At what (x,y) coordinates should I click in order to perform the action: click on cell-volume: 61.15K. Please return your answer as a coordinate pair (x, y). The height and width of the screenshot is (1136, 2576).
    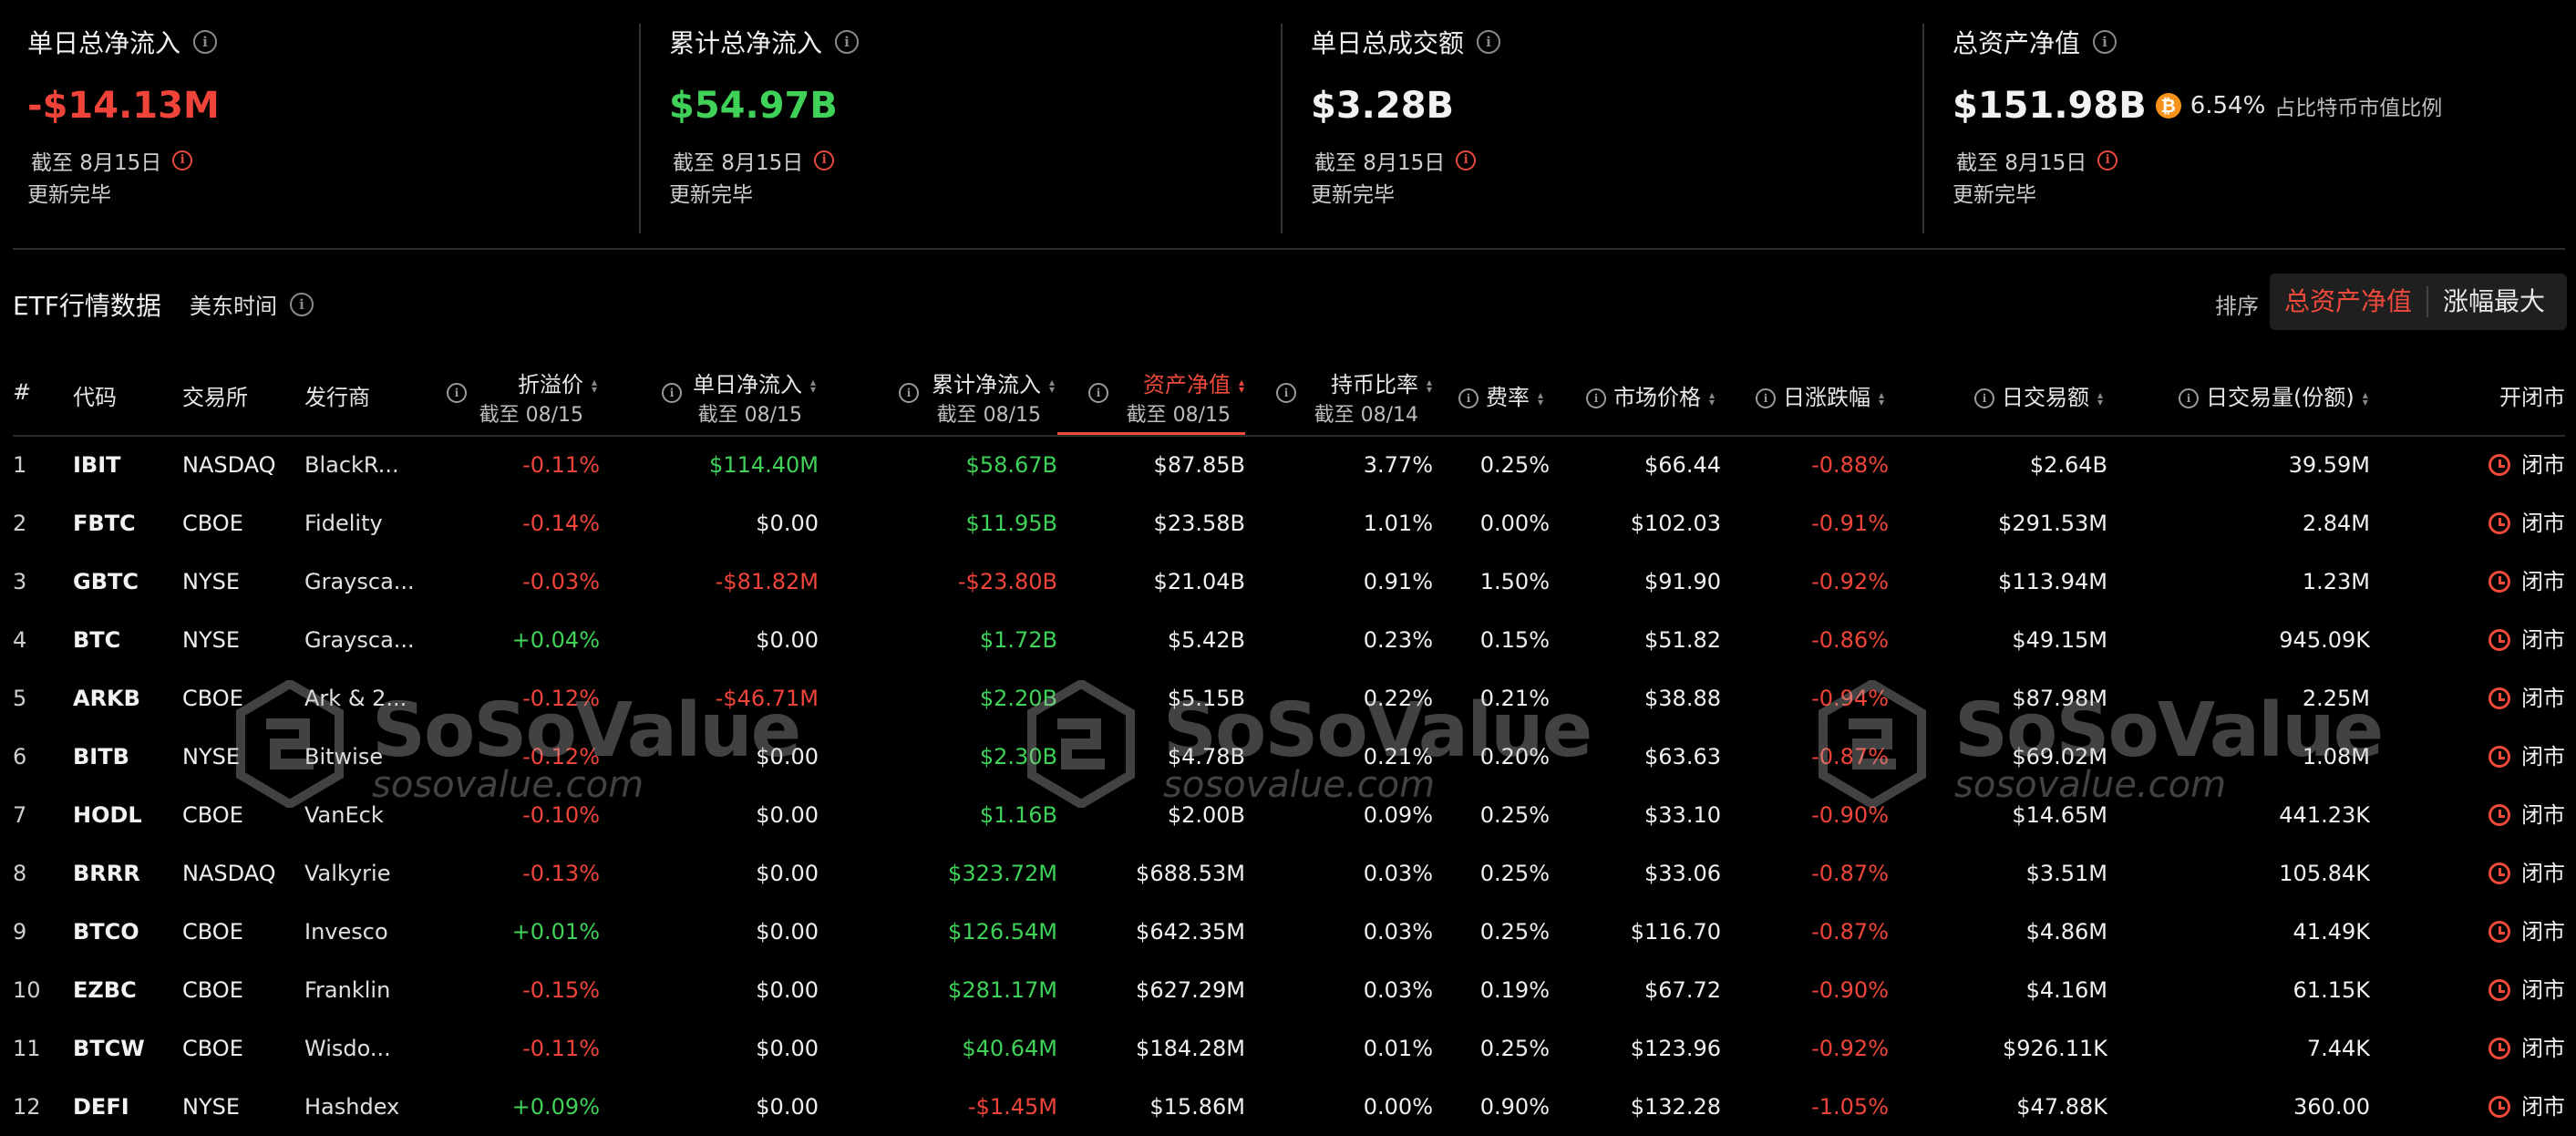
    Looking at the image, I should click on (2331, 990).